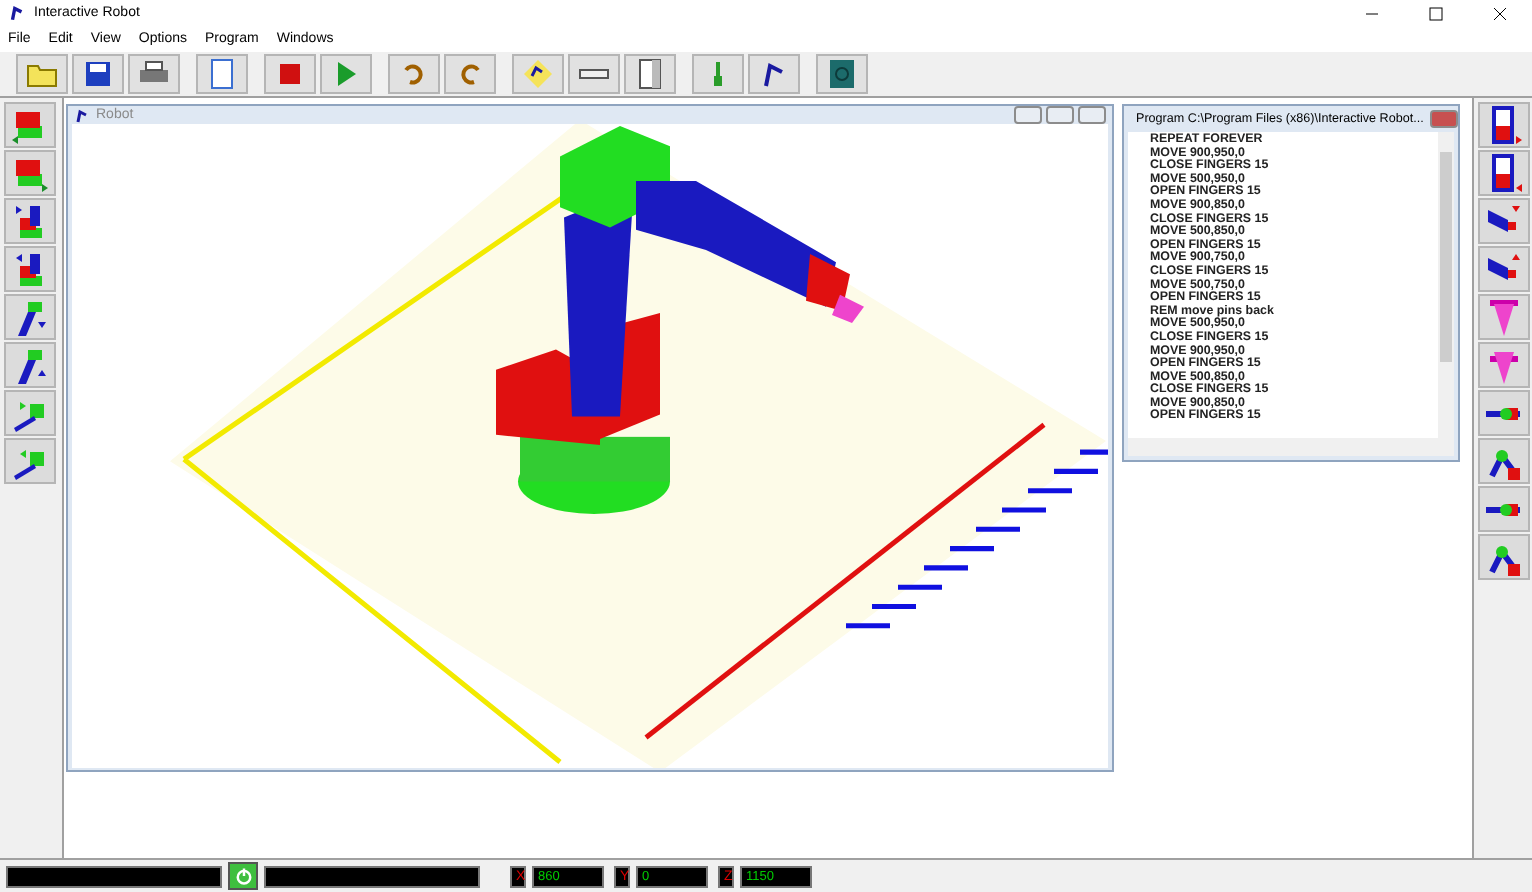  Describe the element at coordinates (1504, 317) in the screenshot. I see `gripper-open-icon` at that location.